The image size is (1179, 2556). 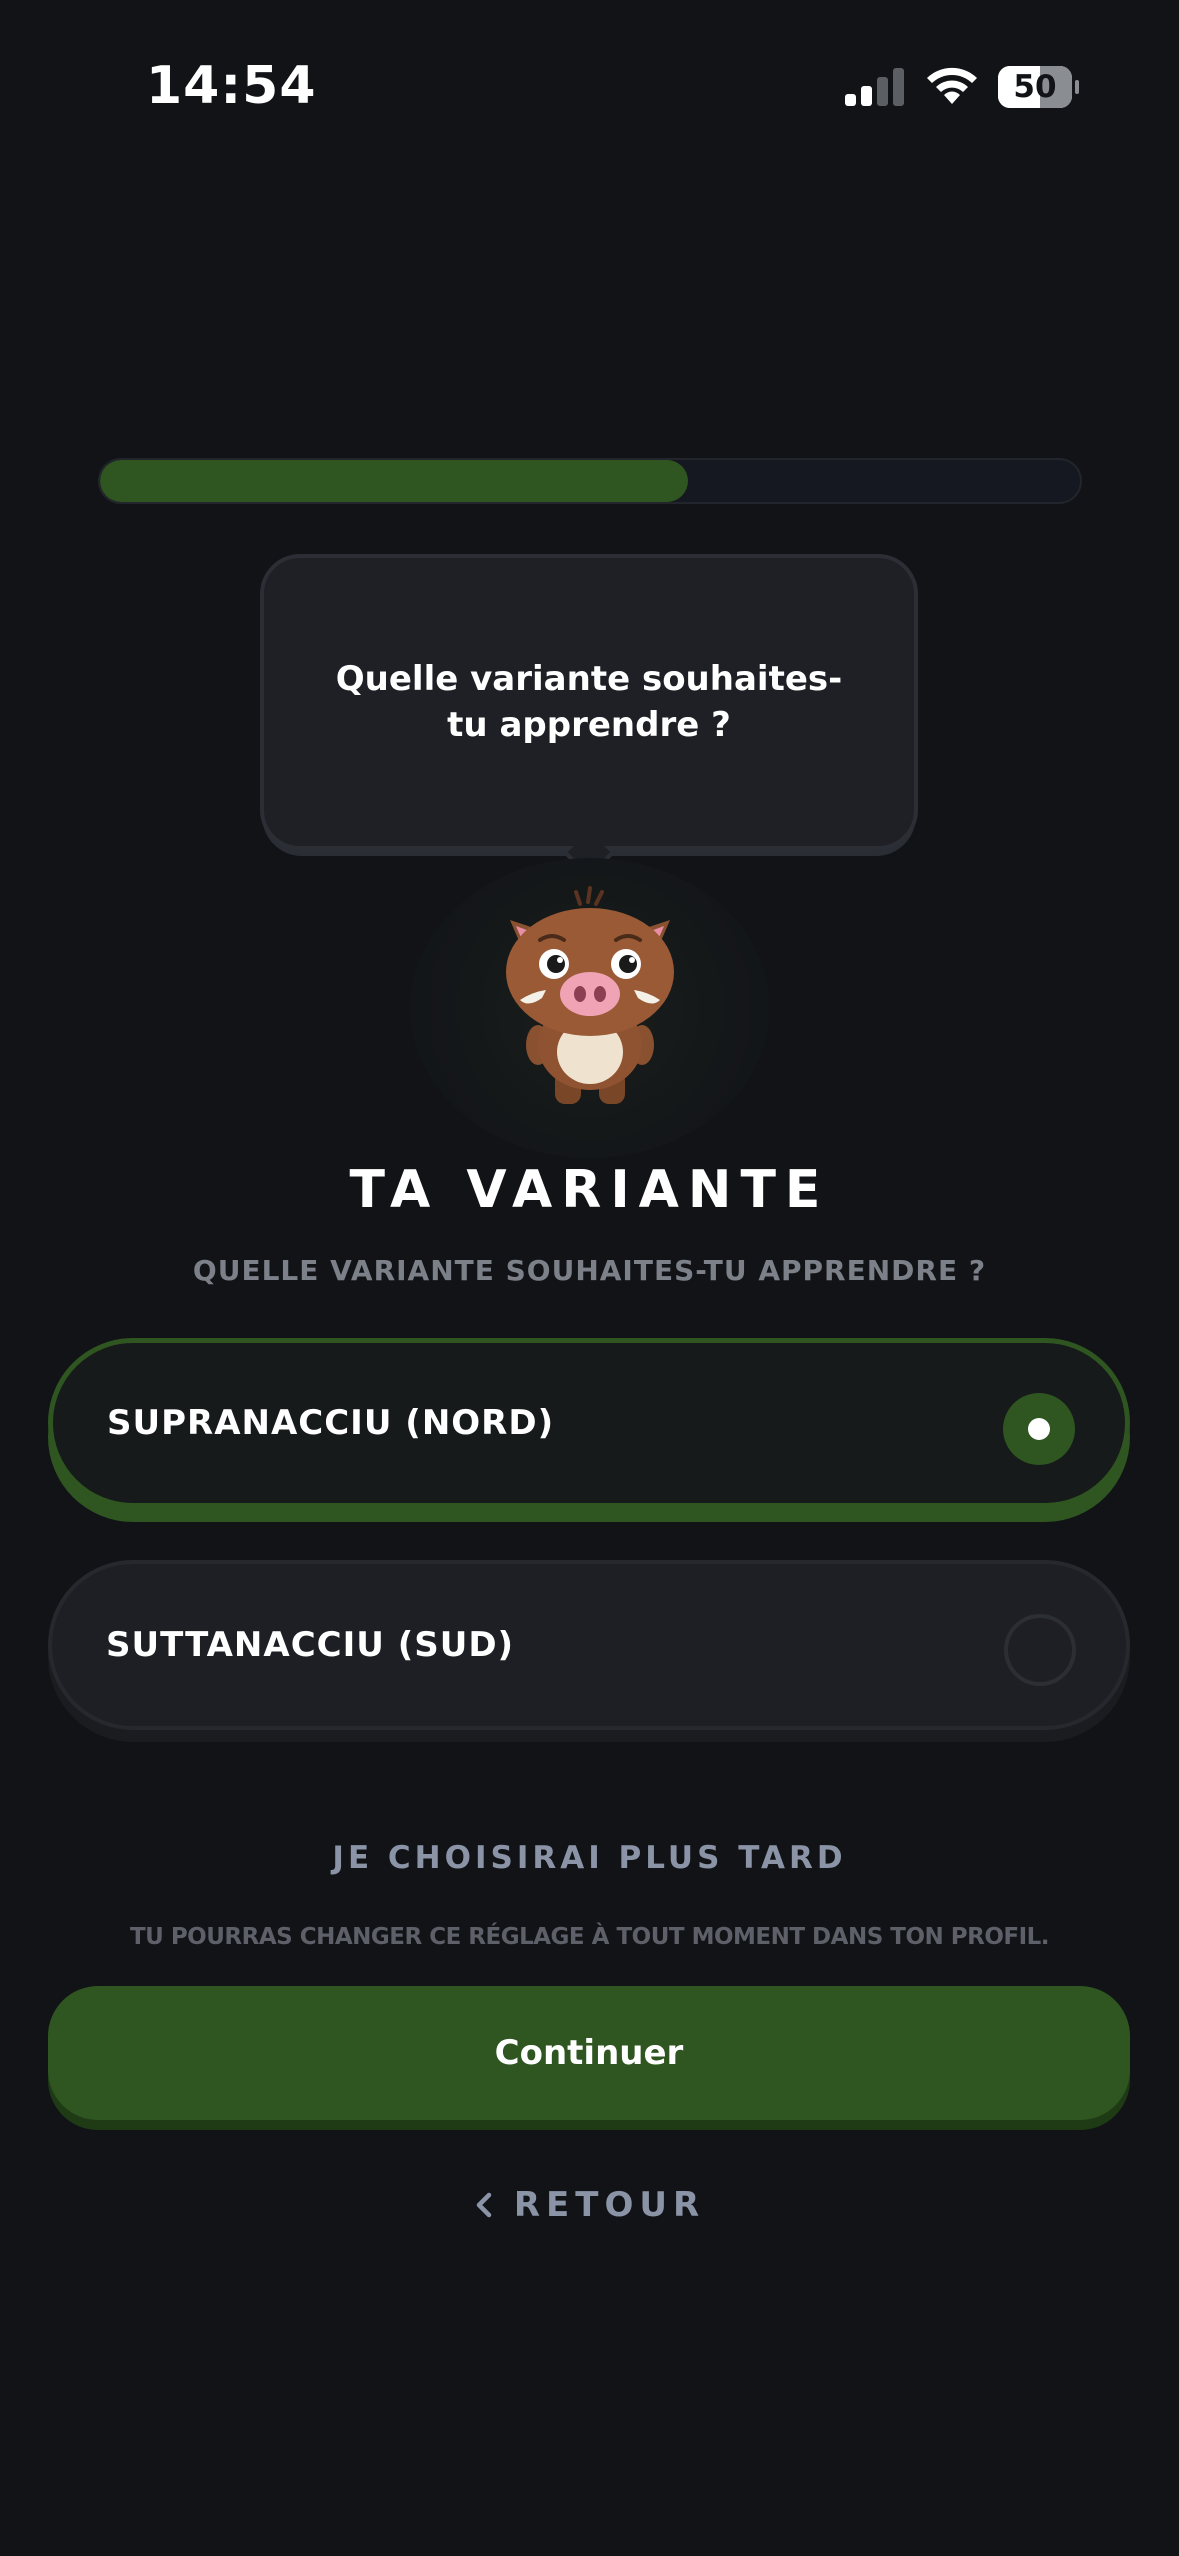 I want to click on option-supranacciu-nord: SUPRANACCIU (NORD), so click(x=589, y=1423).